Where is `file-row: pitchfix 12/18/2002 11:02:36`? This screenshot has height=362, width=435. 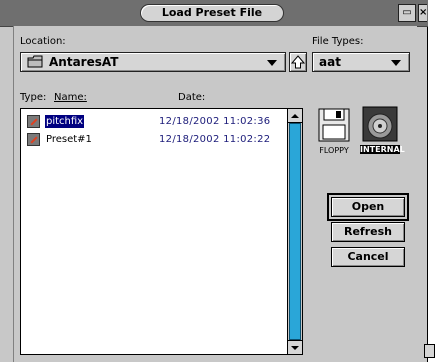
file-row: pitchfix 12/18/2002 11:02:36 is located at coordinates (152, 122).